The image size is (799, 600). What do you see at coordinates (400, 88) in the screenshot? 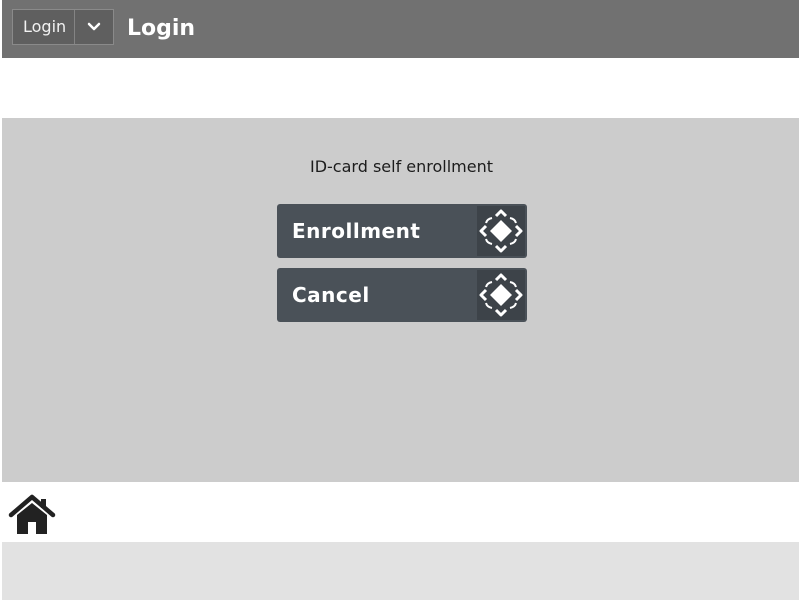
I see `toolbar-area` at bounding box center [400, 88].